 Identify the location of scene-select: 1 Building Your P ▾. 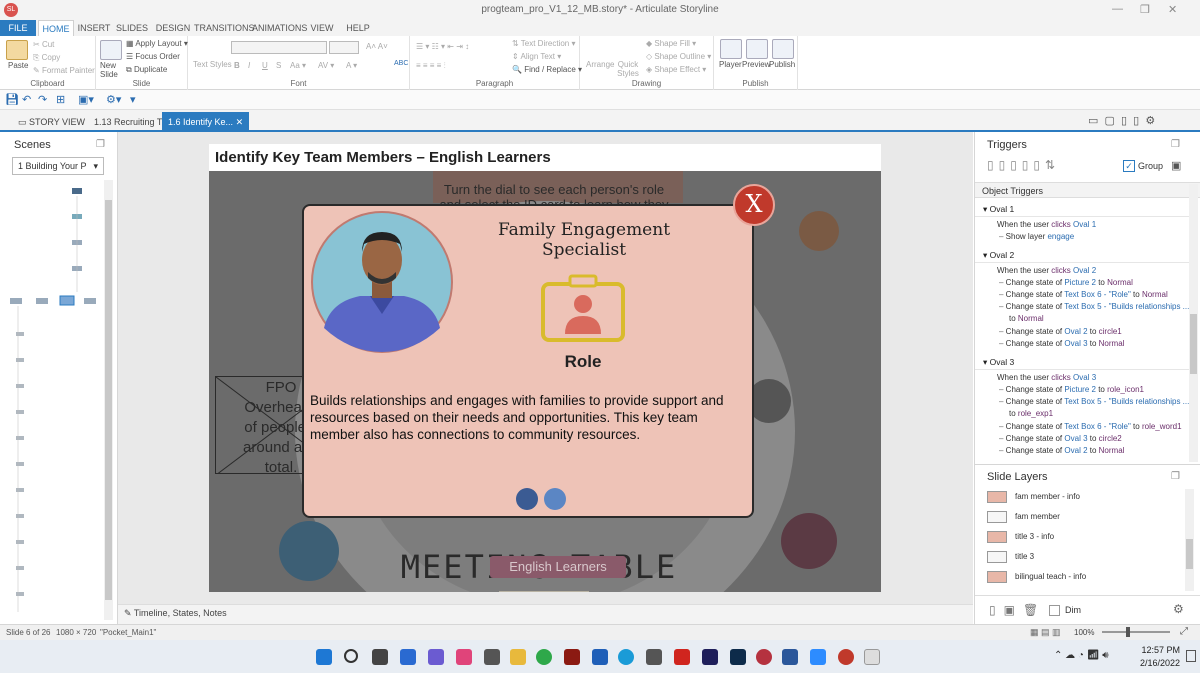
(58, 166).